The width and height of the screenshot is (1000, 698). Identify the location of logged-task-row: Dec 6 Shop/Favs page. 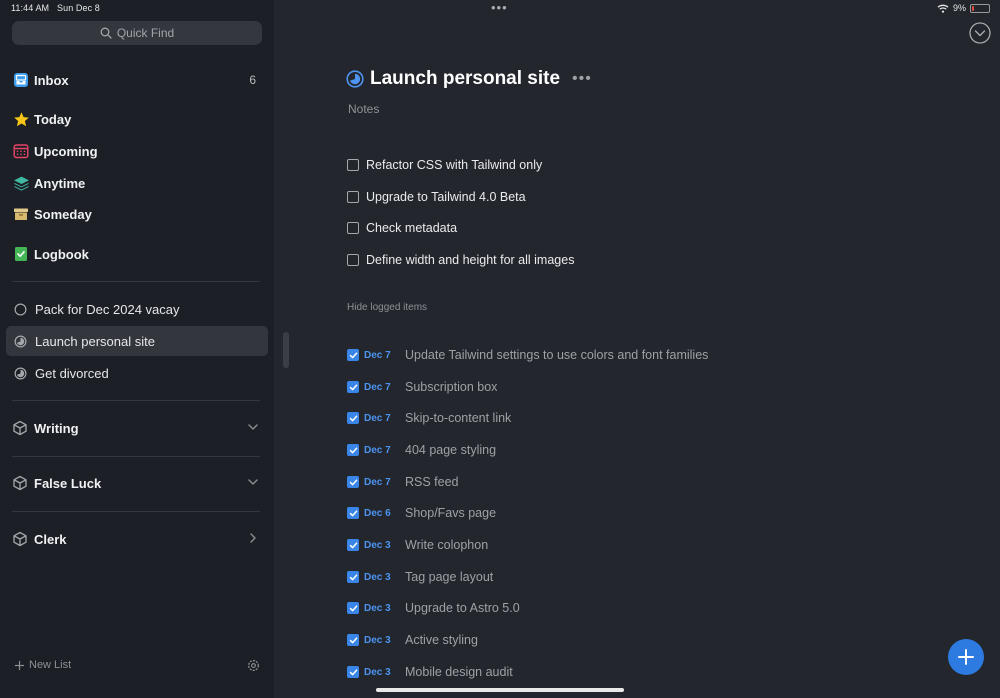
(421, 513).